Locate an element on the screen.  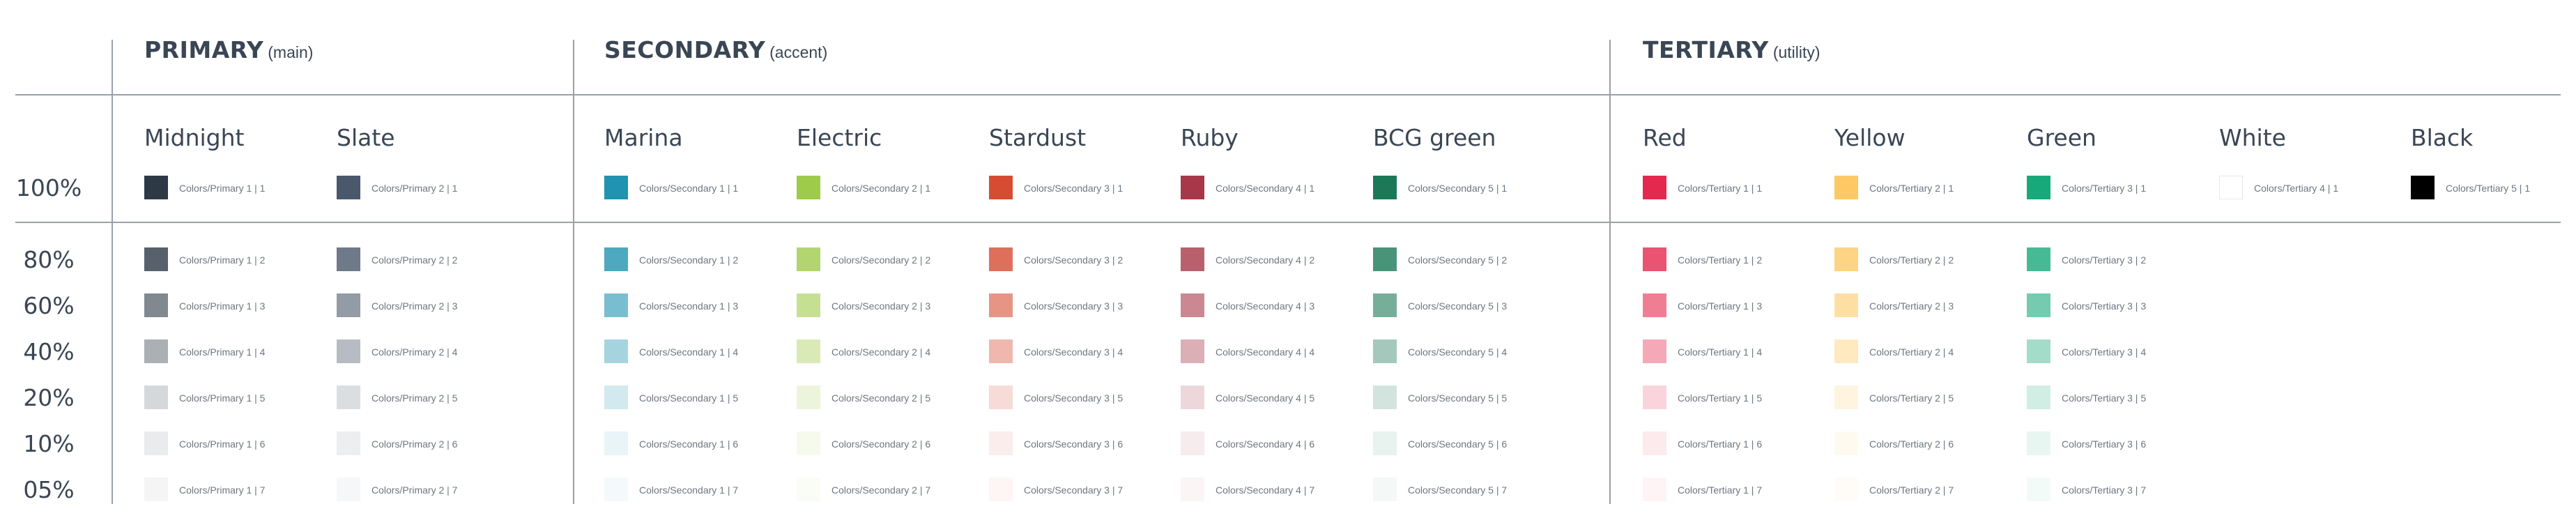
color-token-label: Colors/Secondary 2 | 2 is located at coordinates (881, 260).